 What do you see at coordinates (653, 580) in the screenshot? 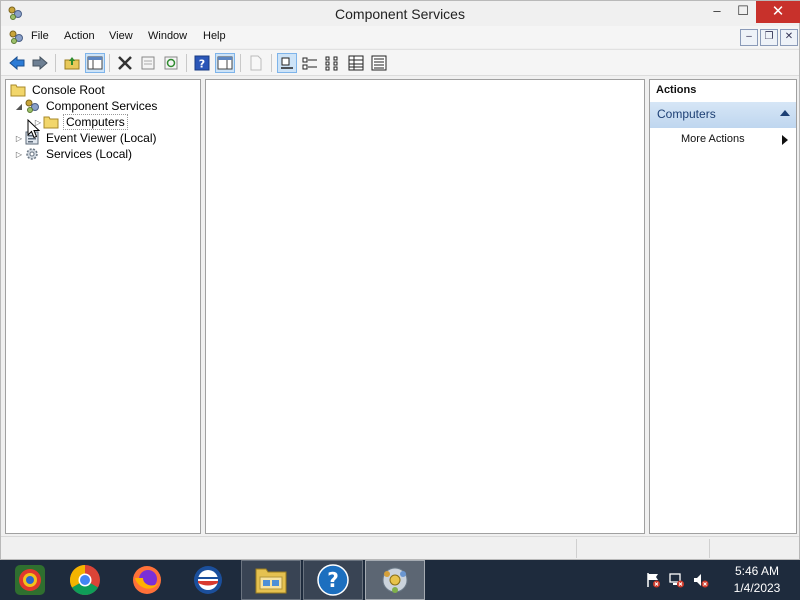
I see `action-center-icon` at bounding box center [653, 580].